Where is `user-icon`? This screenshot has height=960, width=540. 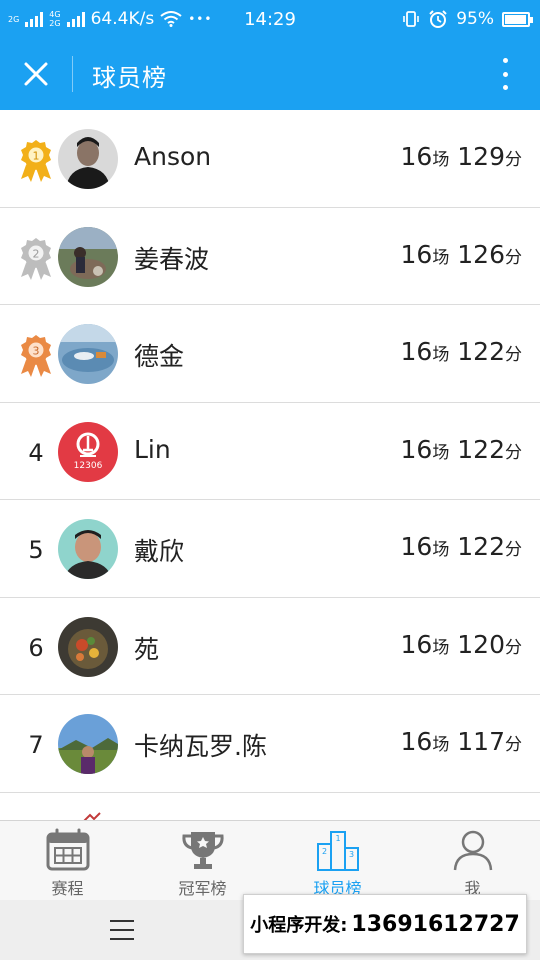
user-icon is located at coordinates (473, 850).